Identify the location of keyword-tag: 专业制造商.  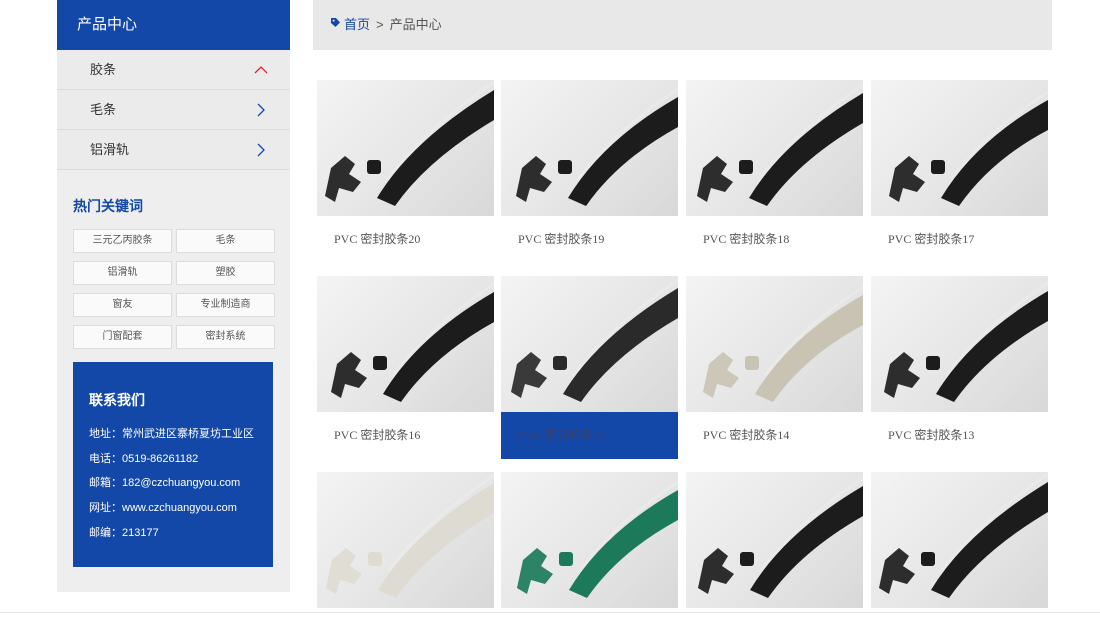
(225, 305).